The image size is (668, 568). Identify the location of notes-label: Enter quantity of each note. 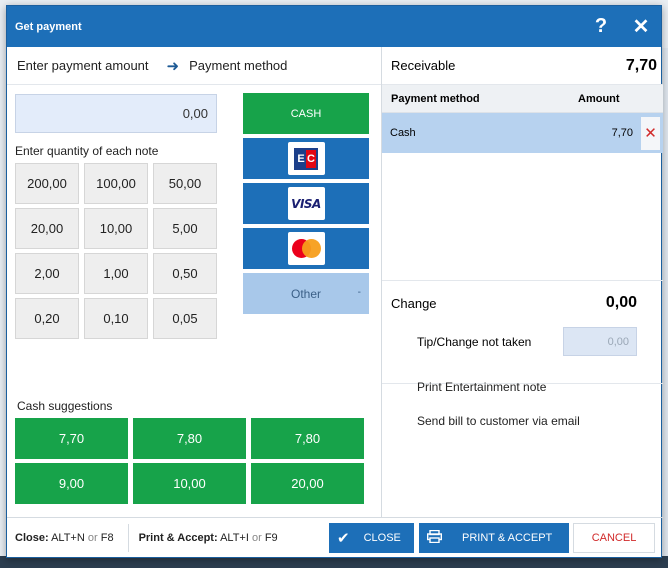
(87, 151).